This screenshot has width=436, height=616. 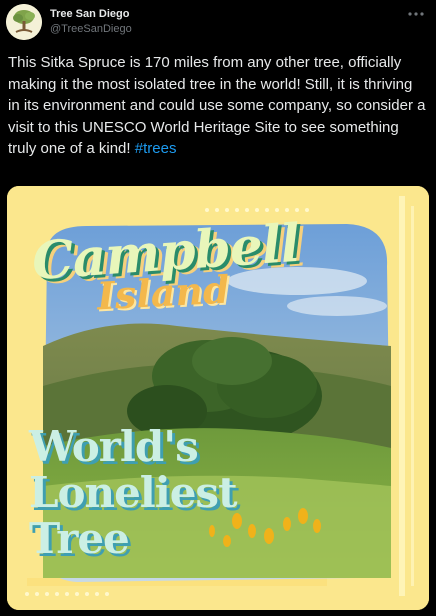 I want to click on more-dots-icon, so click(x=416, y=14).